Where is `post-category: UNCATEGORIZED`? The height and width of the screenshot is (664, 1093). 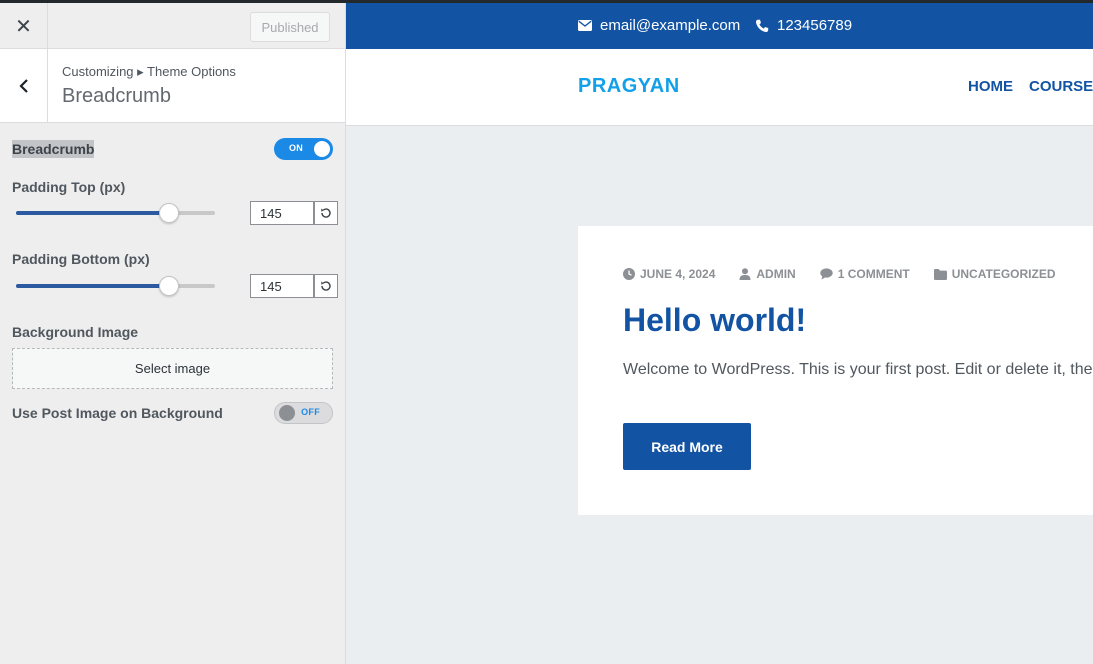
post-category: UNCATEGORIZED is located at coordinates (994, 274).